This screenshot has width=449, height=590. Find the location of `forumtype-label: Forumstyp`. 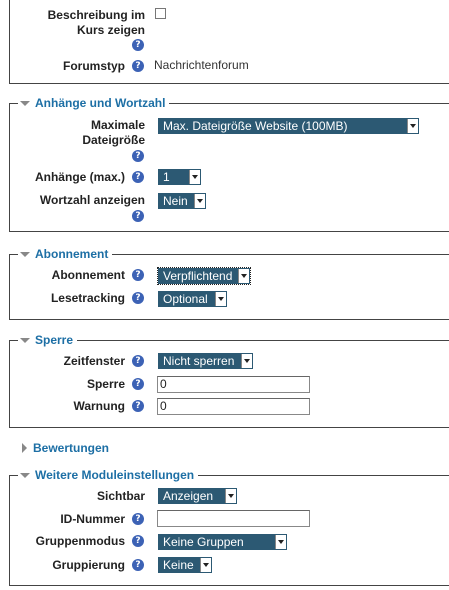

forumtype-label: Forumstyp is located at coordinates (93, 66).